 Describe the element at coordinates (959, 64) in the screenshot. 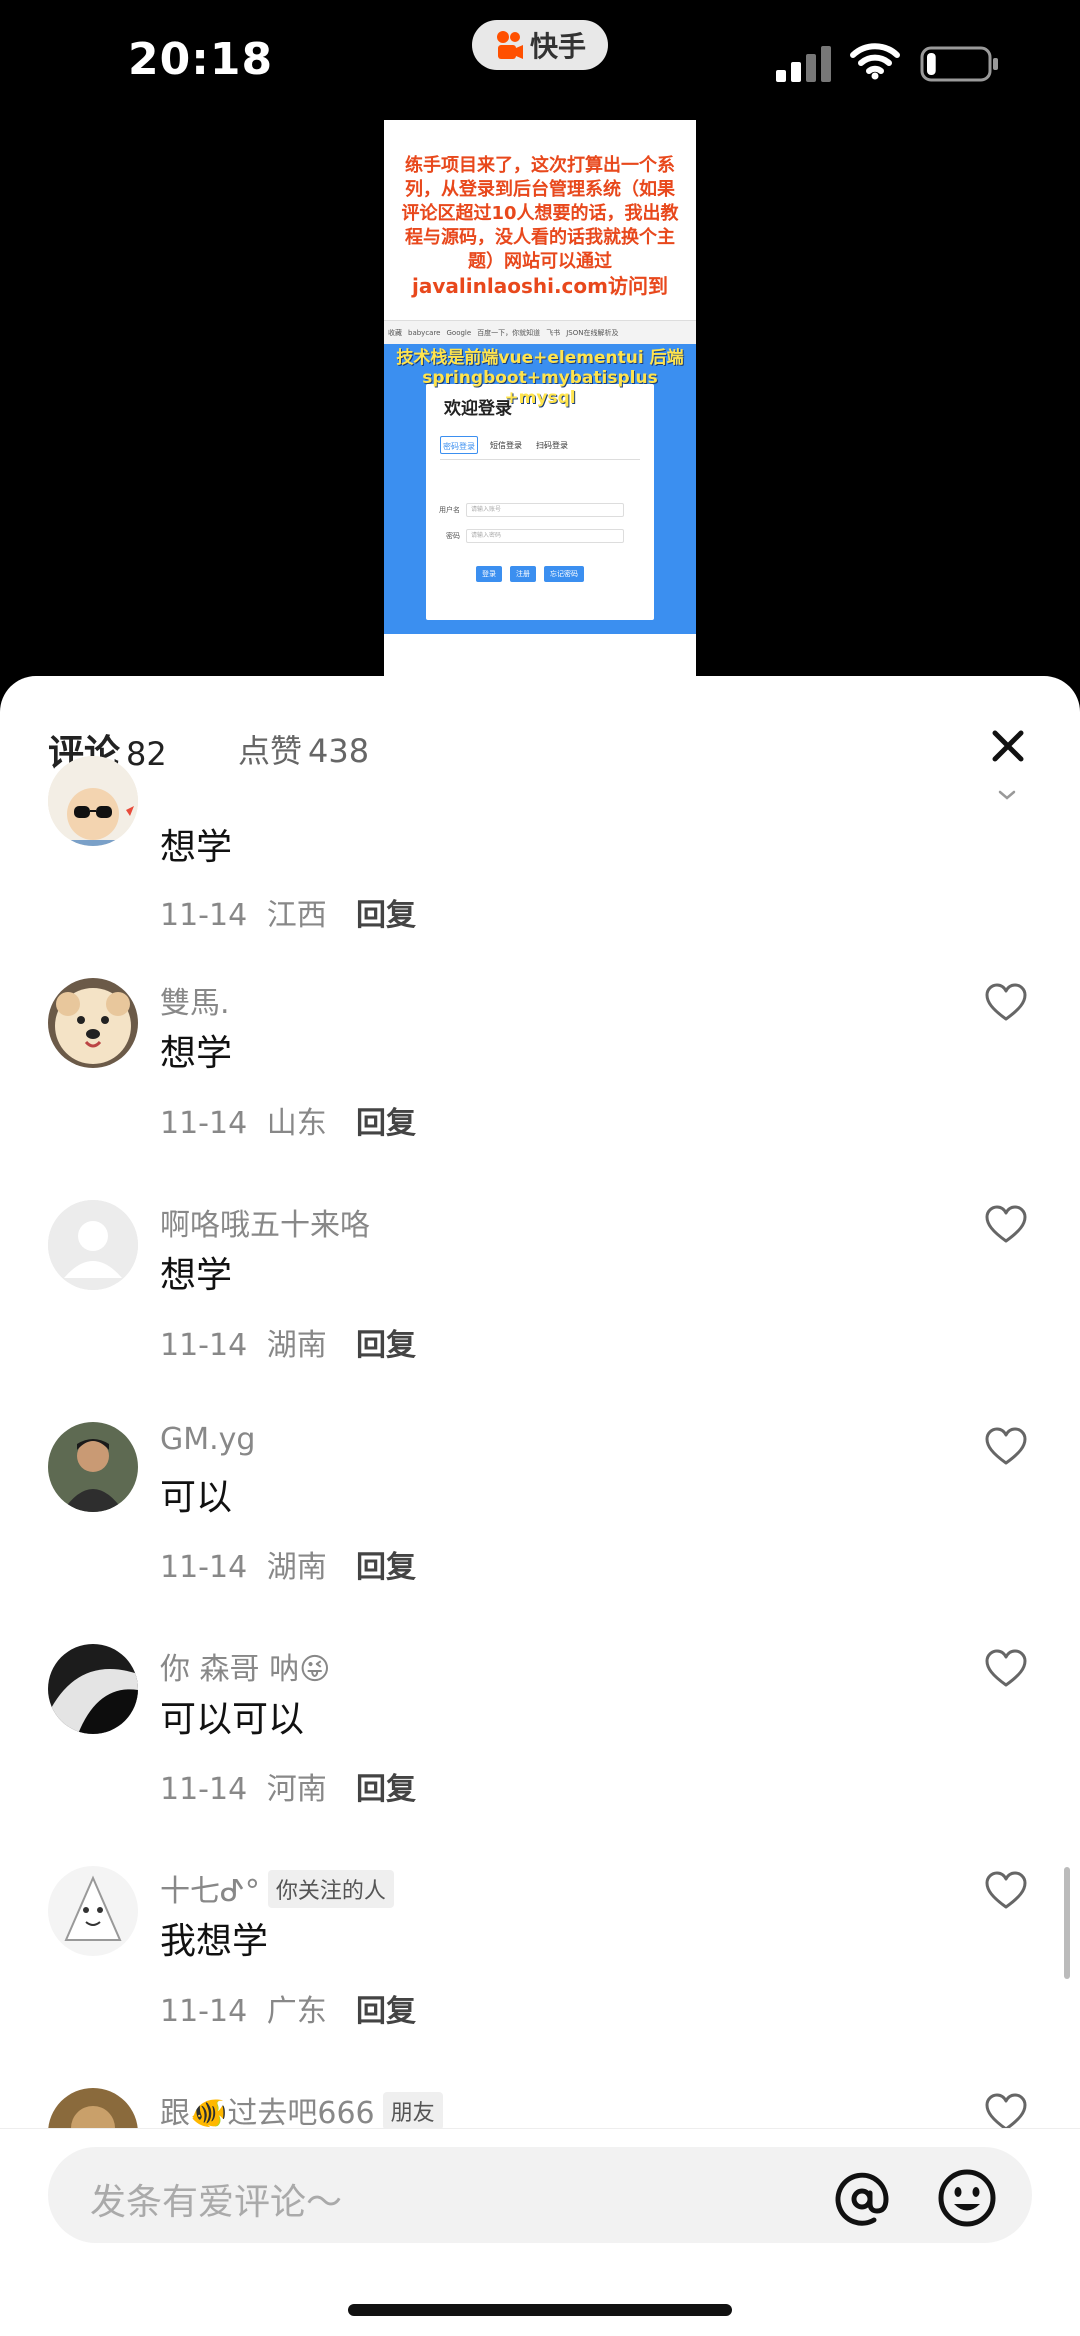

I see `battery-icon` at that location.